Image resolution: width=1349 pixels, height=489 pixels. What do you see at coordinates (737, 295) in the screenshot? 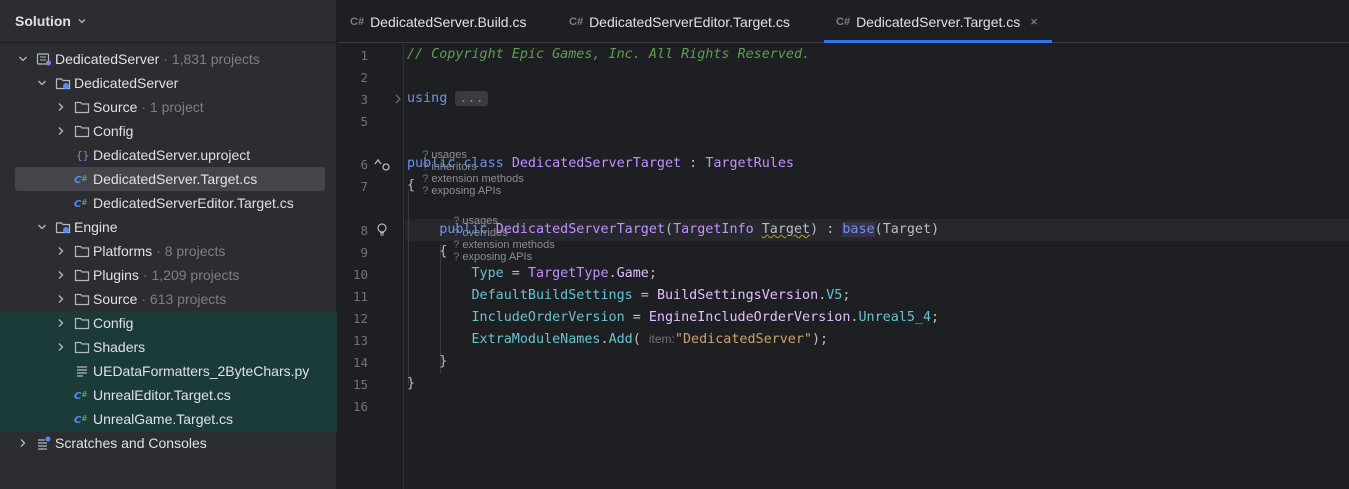
I see `enum-type: BuildSettingsVersion` at bounding box center [737, 295].